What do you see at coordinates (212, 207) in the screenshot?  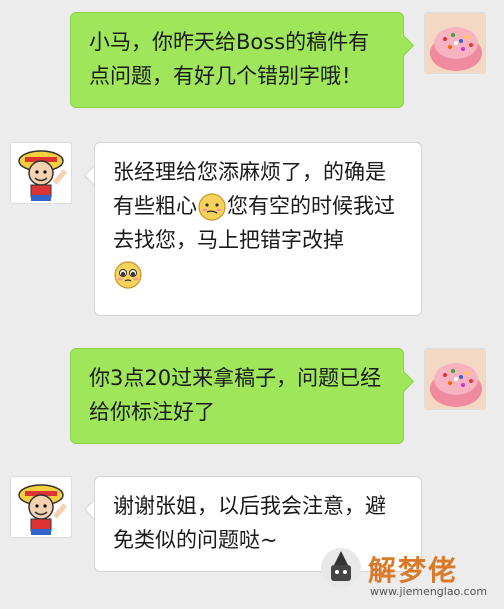 I see `embarrassed-face-emoji` at bounding box center [212, 207].